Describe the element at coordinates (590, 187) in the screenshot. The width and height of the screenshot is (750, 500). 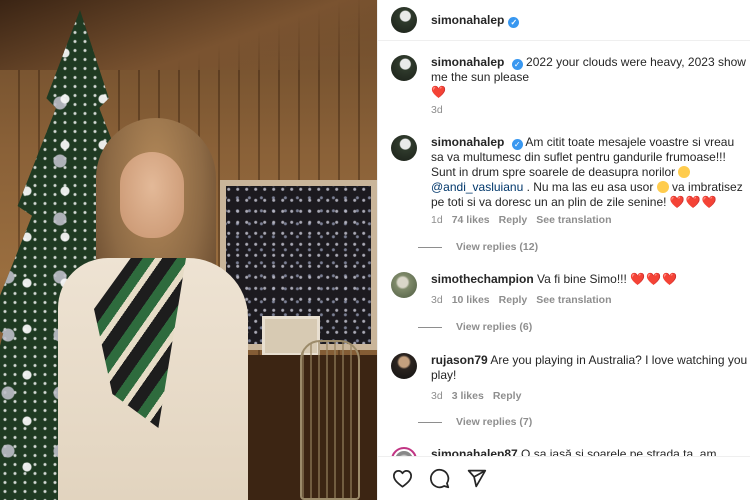
I see `comment-text: . Nu ma las eu asa usor` at that location.